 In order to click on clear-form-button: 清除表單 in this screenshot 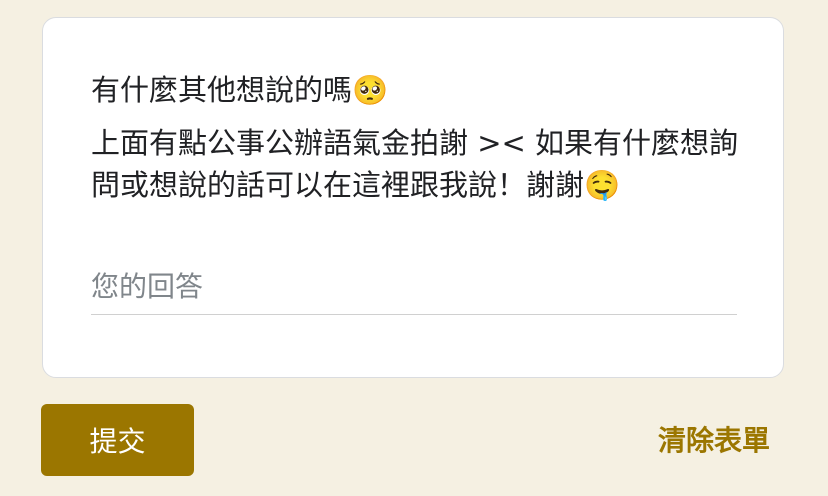, I will do `click(714, 439)`.